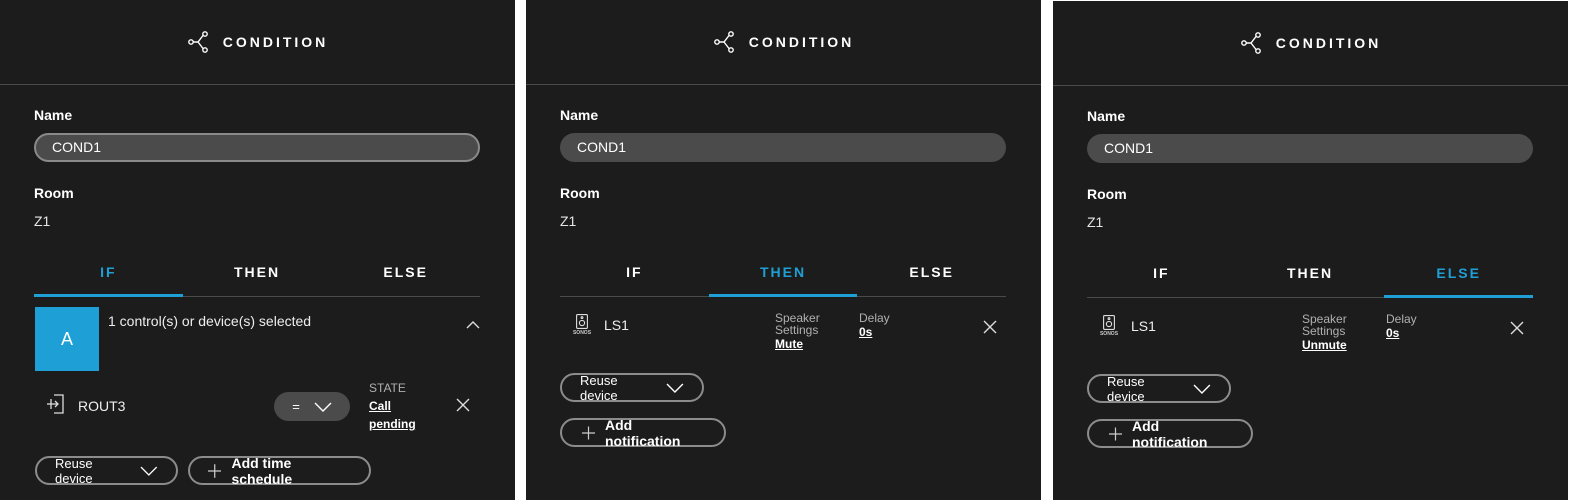 Image resolution: width=1582 pixels, height=500 pixels. Describe the element at coordinates (296, 406) in the screenshot. I see `operator-value: =` at that location.